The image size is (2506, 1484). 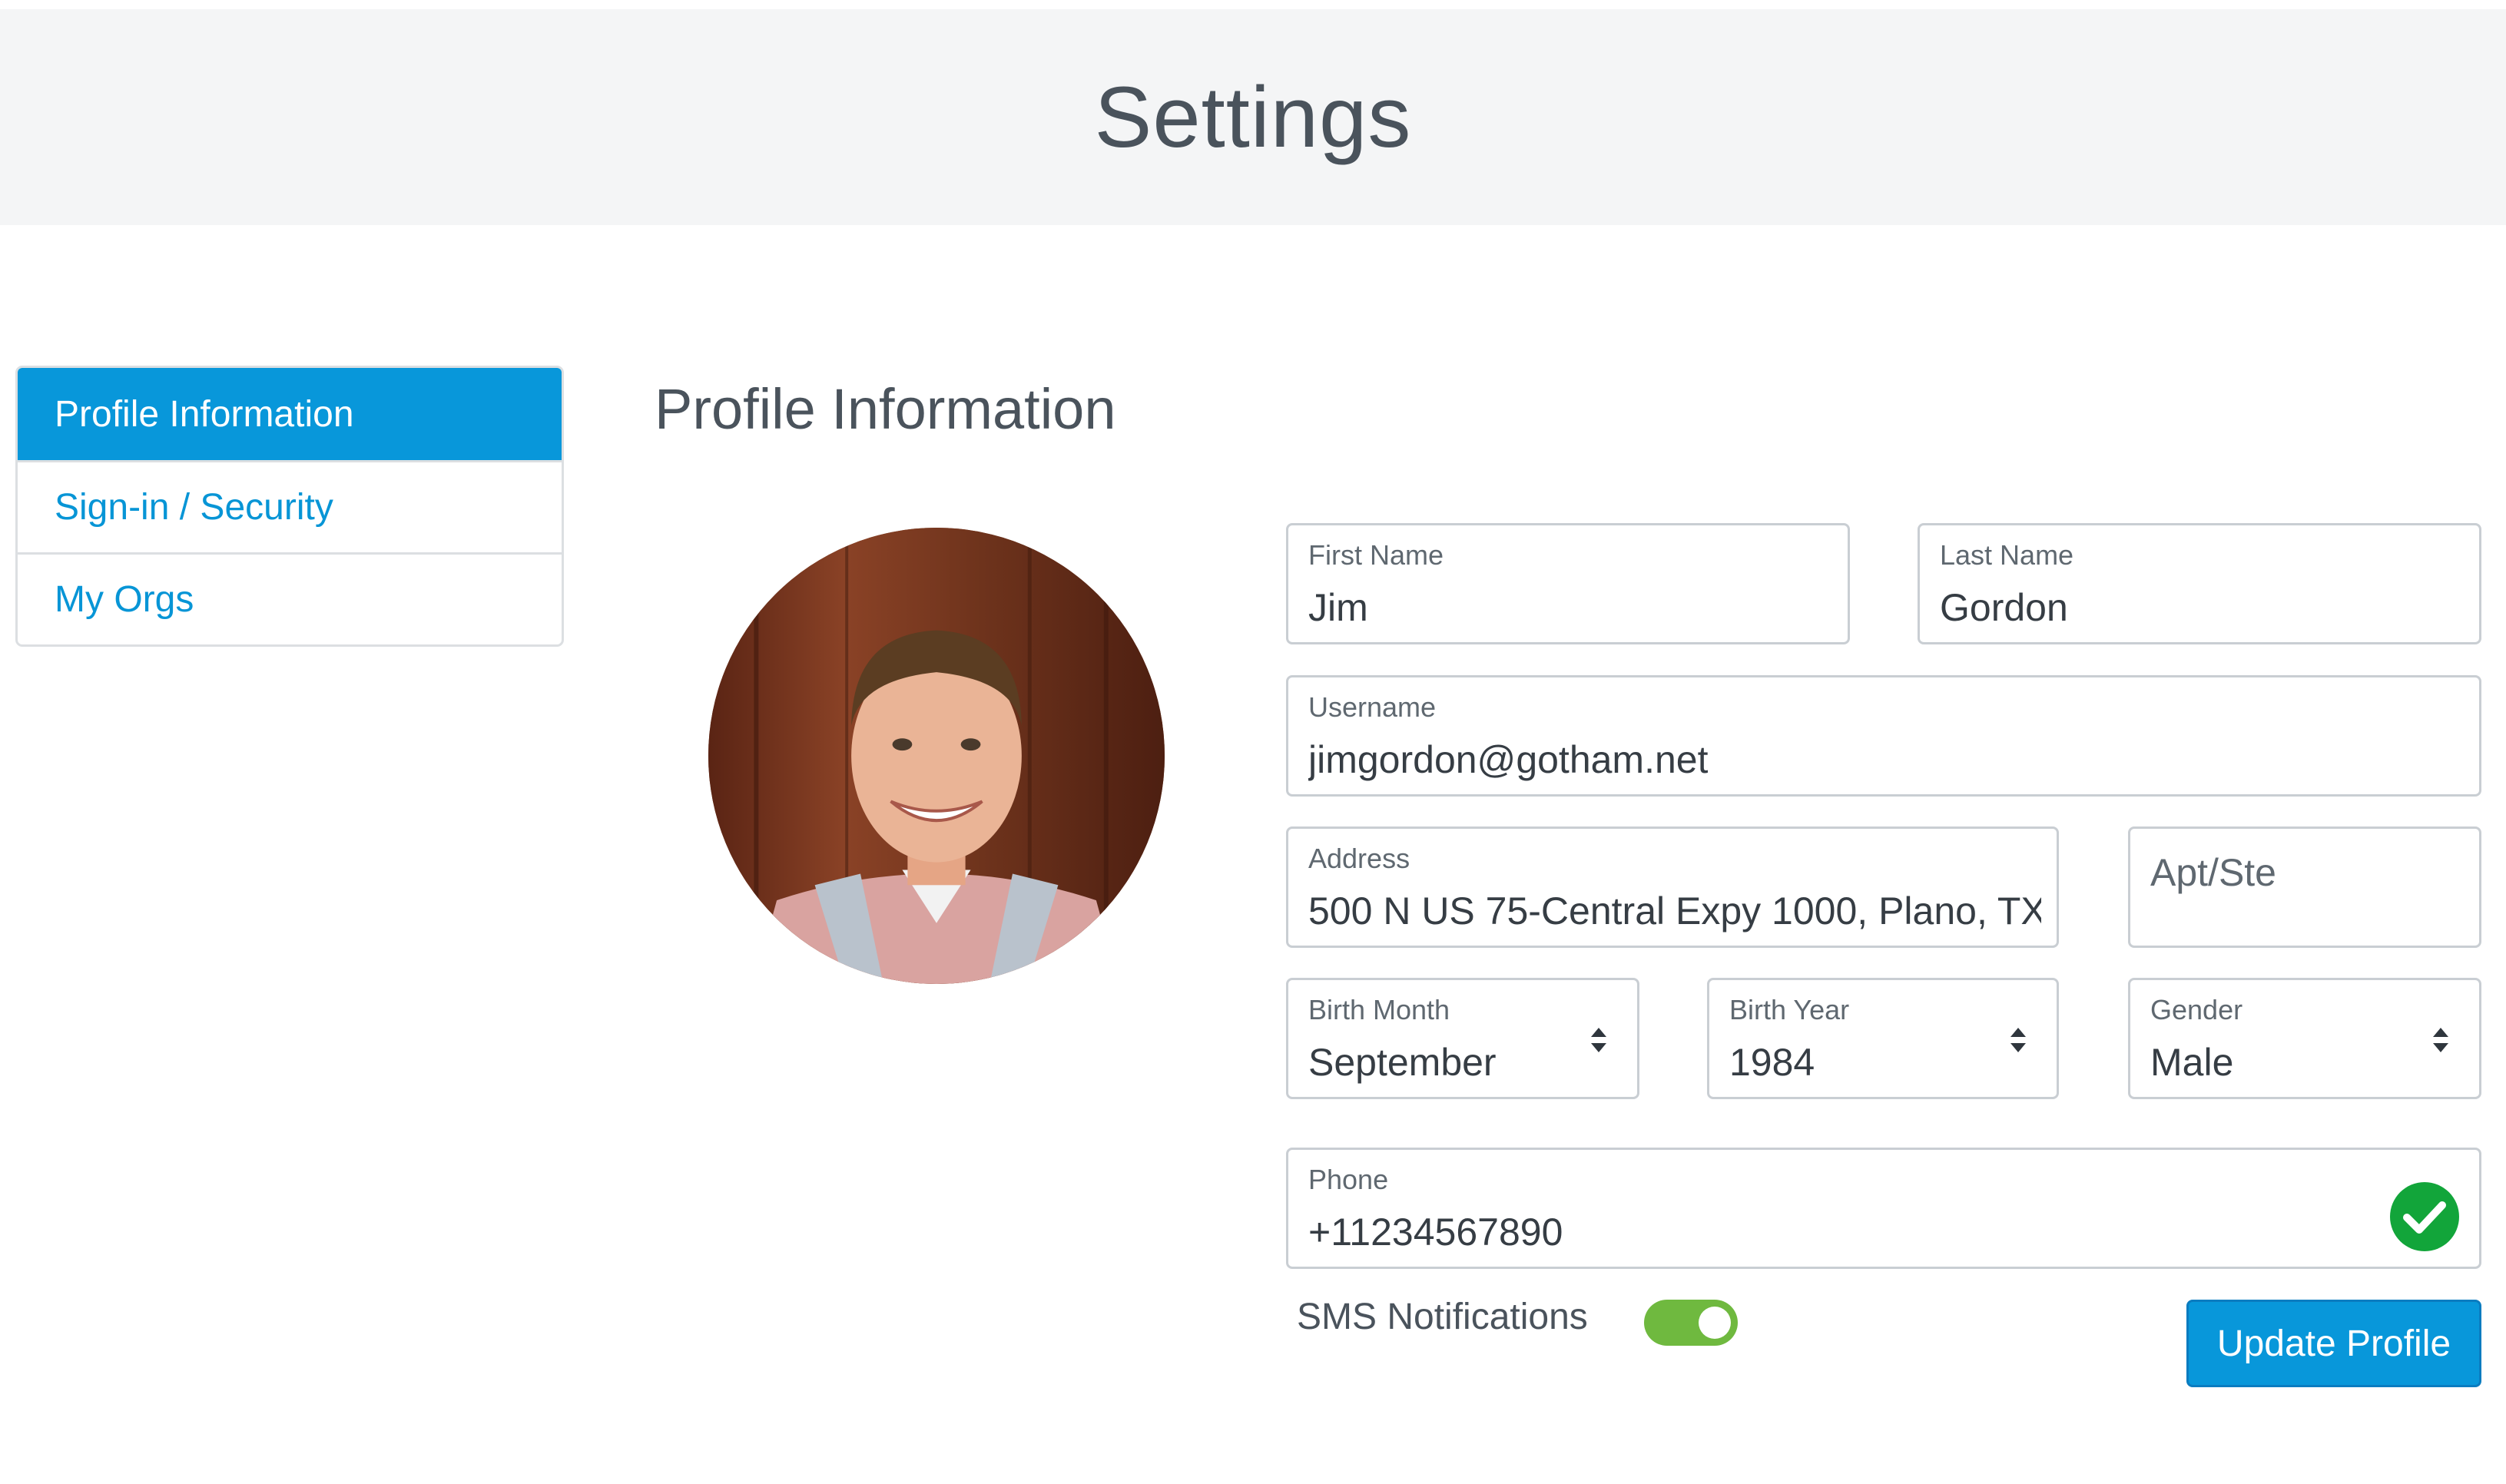 I want to click on sidebar-item-label: Sign-in / Security, so click(x=194, y=507).